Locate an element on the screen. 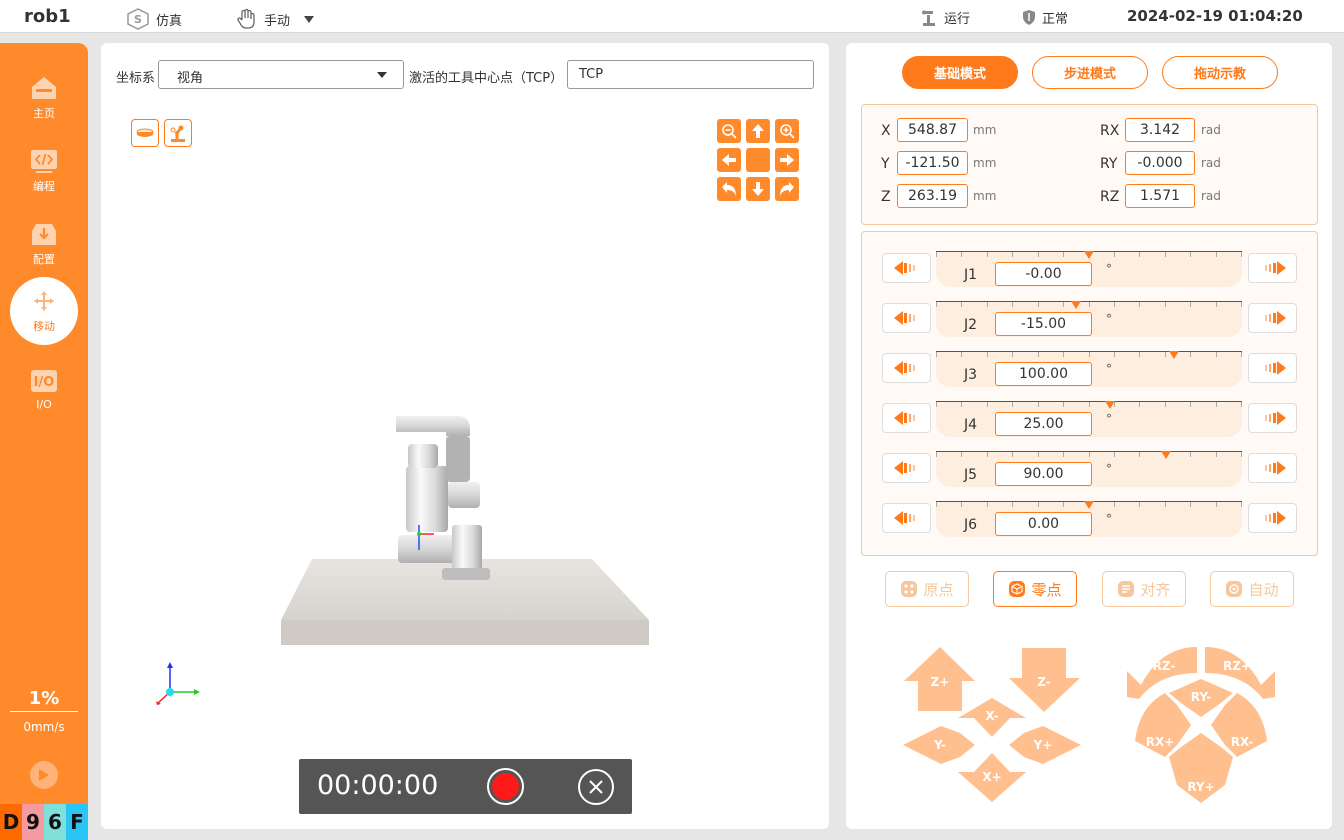 The image size is (1344, 840). joint-label: J6 is located at coordinates (971, 525).